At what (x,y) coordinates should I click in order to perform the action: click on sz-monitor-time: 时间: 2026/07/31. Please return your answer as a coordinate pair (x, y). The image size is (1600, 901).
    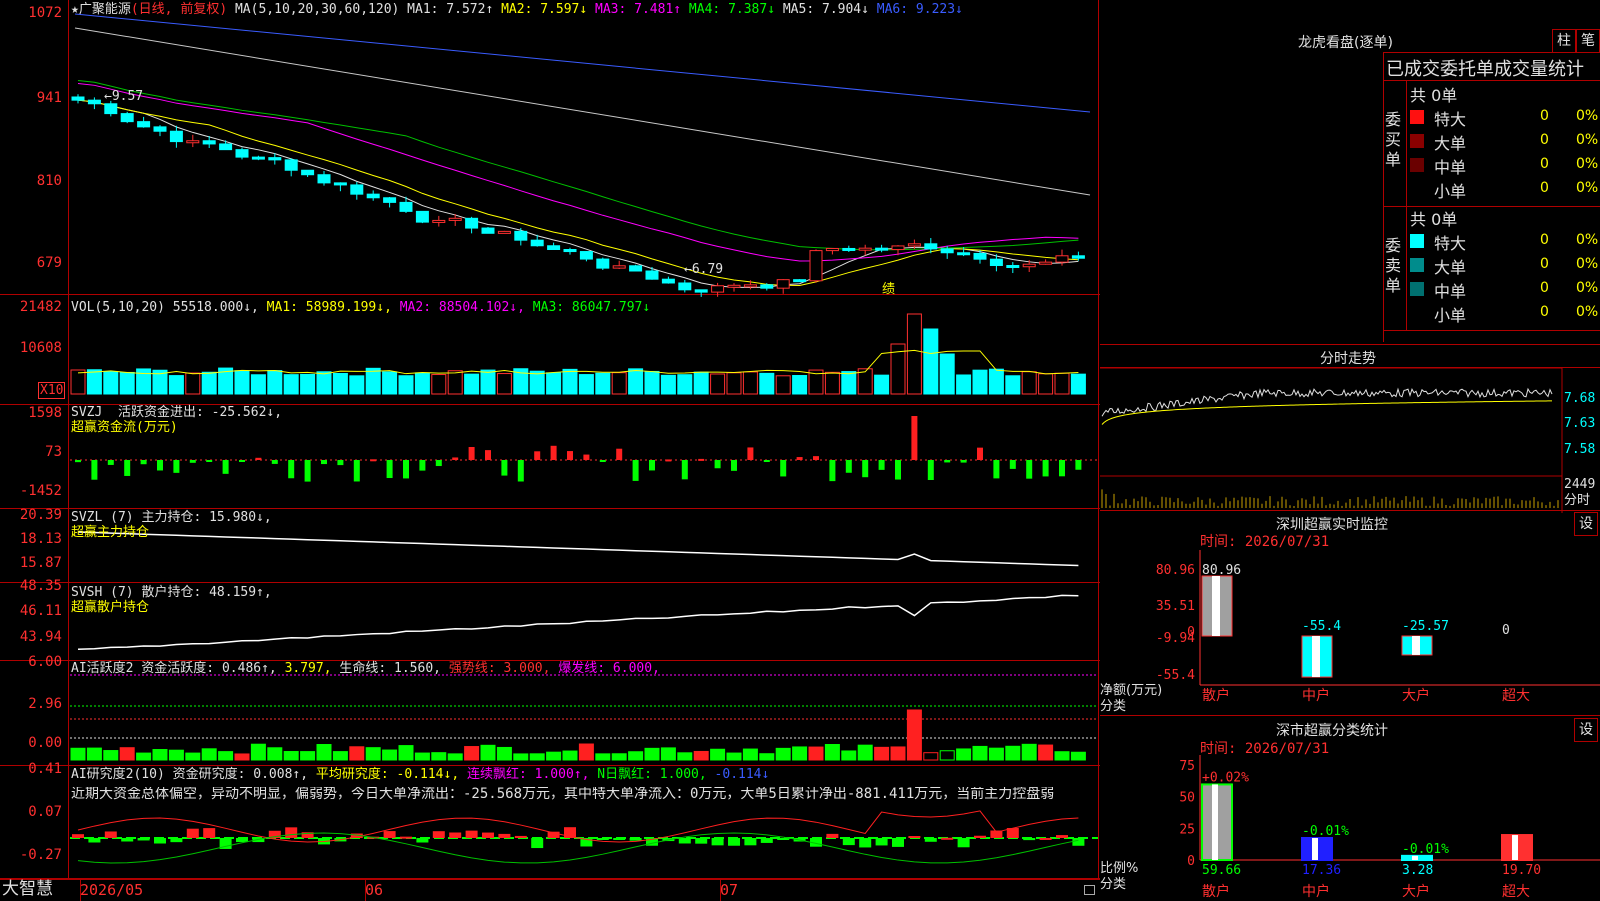
    Looking at the image, I should click on (1265, 542).